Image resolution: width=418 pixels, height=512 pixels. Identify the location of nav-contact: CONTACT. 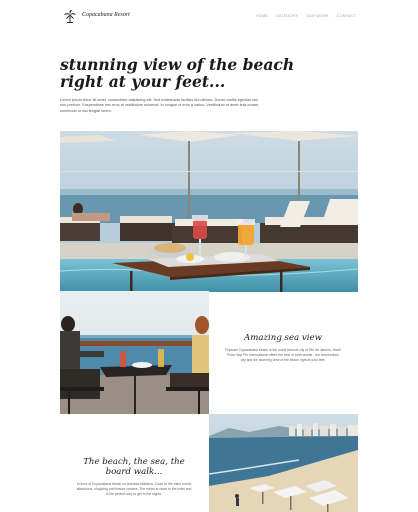
(346, 16).